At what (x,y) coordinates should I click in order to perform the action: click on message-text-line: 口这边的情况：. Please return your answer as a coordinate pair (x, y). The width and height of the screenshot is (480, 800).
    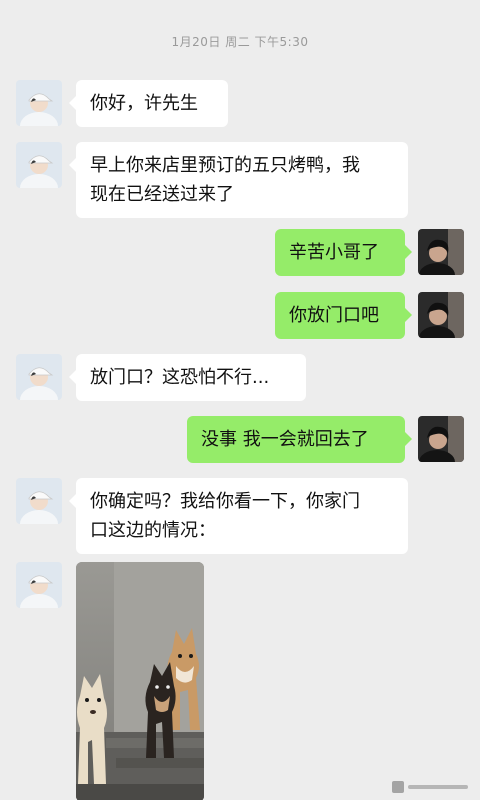
    Looking at the image, I should click on (153, 530).